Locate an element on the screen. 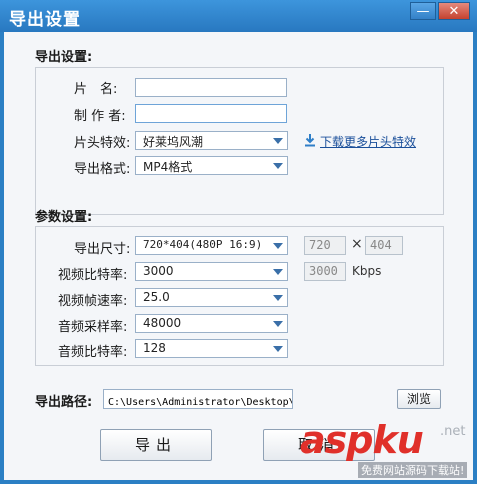  export-path-label: 导出路径: is located at coordinates (64, 402).